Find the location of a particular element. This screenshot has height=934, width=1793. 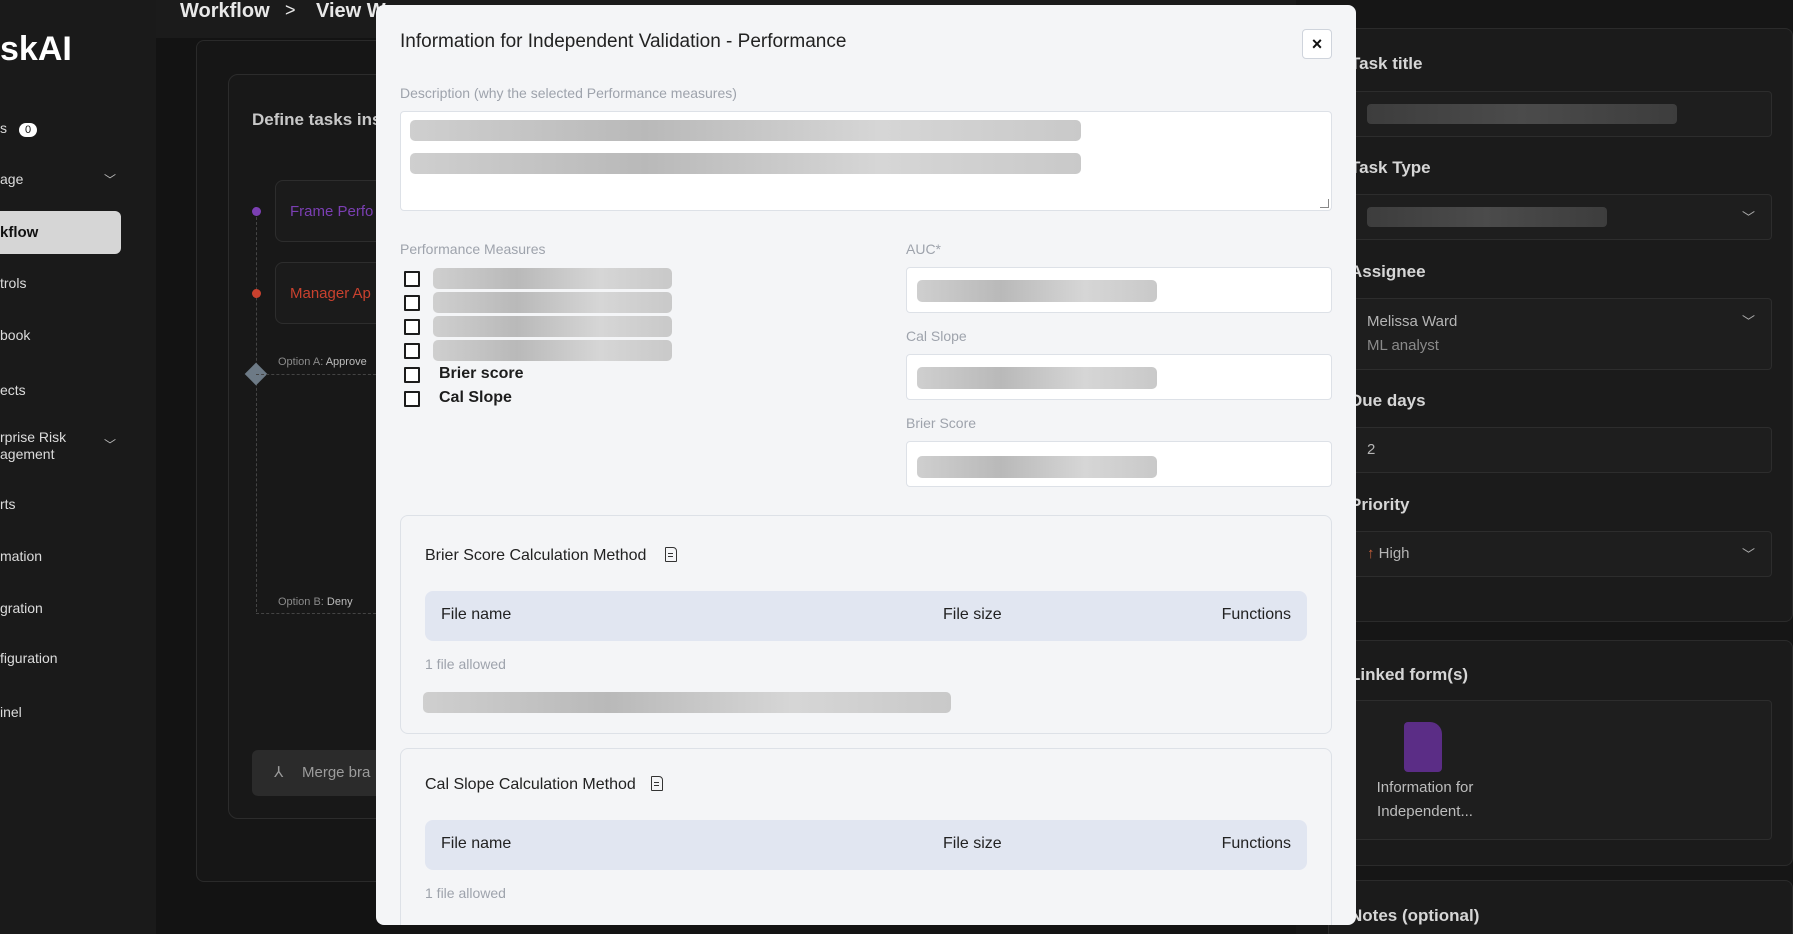

linked-forms-label: Linked form(s) is located at coordinates (1409, 674).